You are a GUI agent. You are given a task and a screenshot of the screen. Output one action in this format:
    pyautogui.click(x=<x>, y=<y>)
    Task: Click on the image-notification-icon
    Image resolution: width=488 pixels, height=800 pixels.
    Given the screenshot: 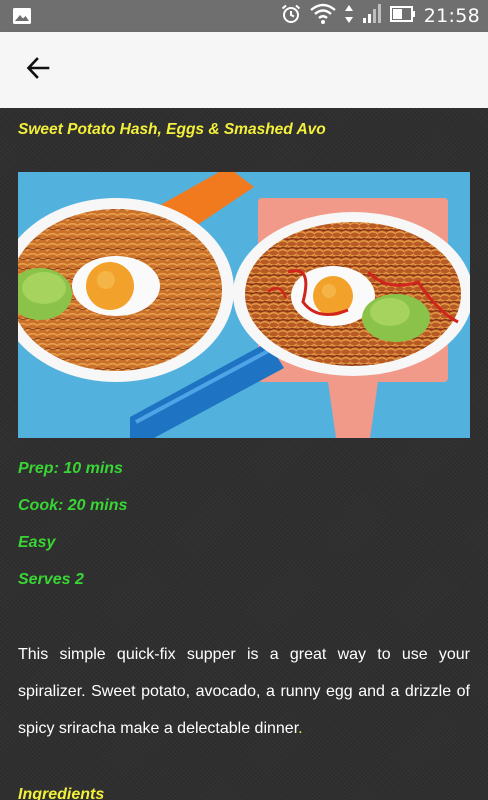 What is the action you would take?
    pyautogui.click(x=22, y=16)
    